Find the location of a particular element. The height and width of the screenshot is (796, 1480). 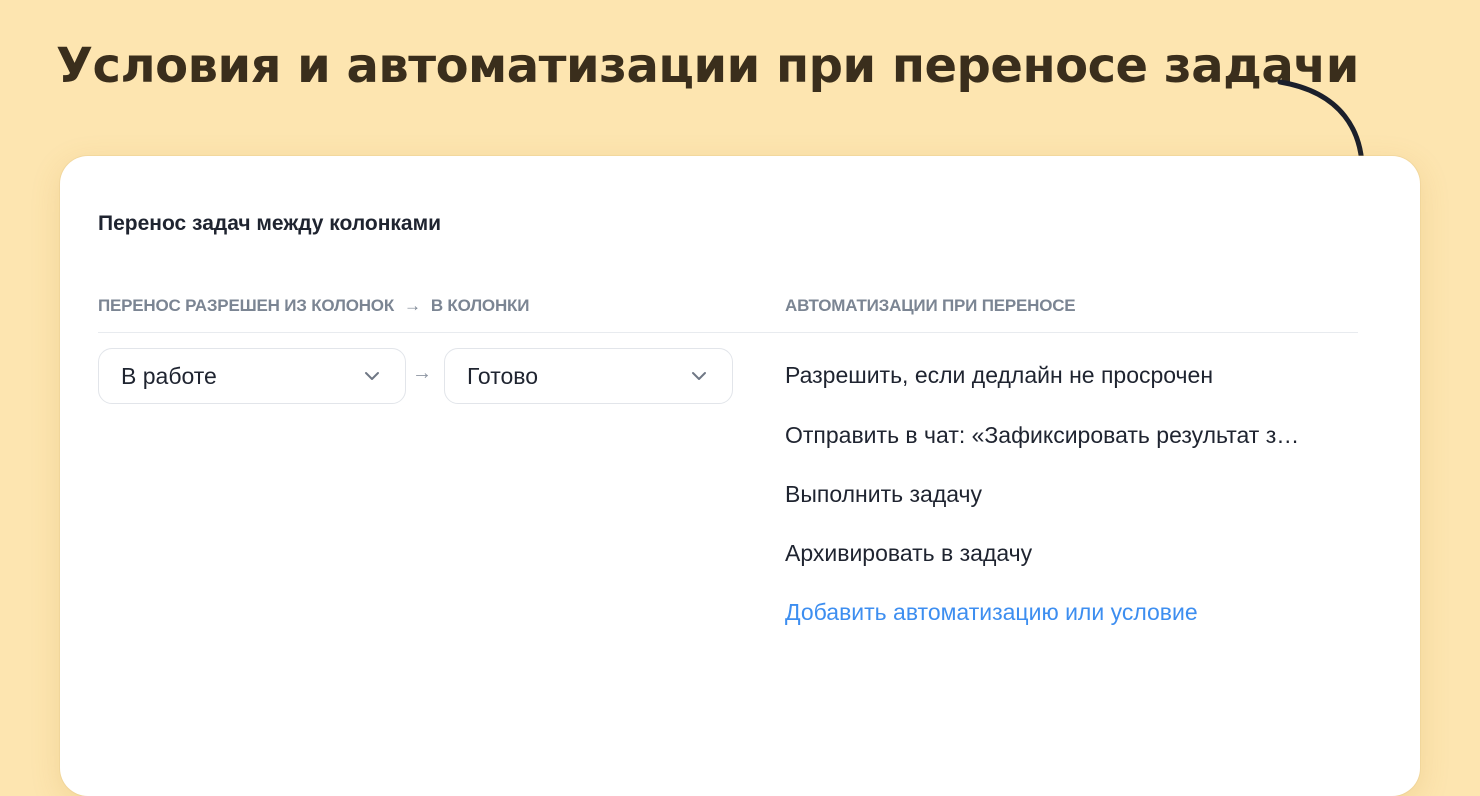

transition-arrow-icon: → is located at coordinates (422, 373).